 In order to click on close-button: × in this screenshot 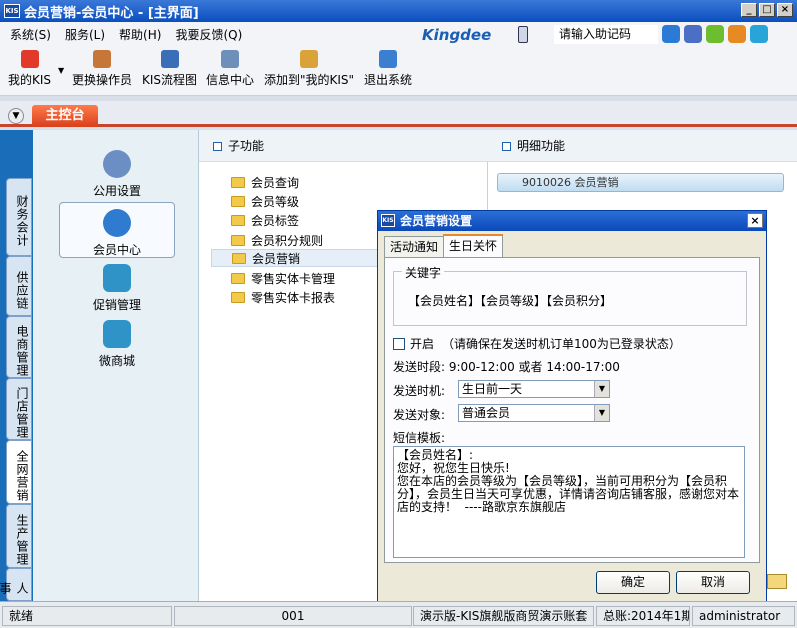, I will do `click(785, 10)`.